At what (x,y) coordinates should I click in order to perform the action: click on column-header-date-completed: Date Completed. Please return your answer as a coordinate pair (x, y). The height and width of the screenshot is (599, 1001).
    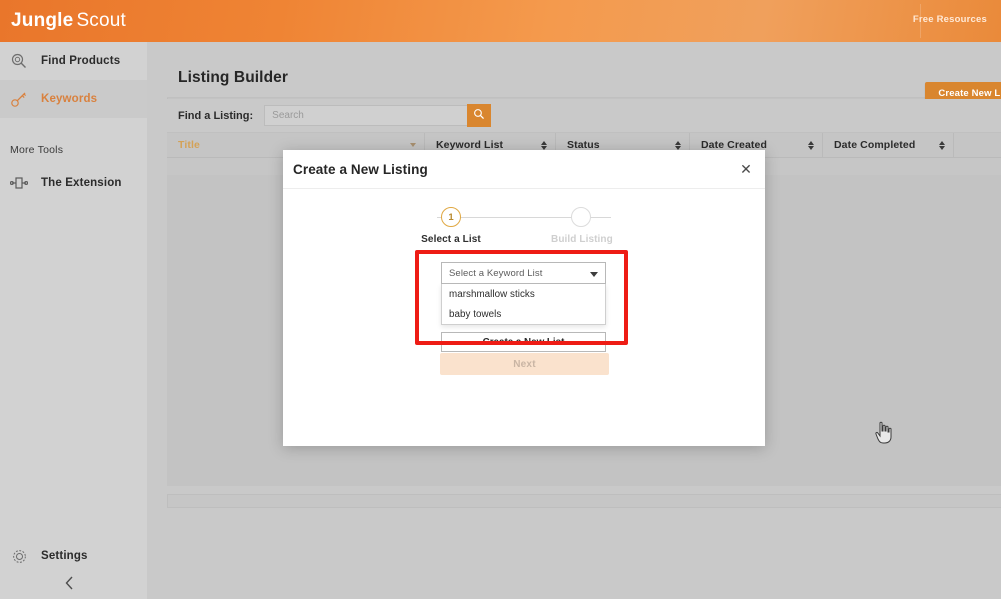
    Looking at the image, I should click on (888, 145).